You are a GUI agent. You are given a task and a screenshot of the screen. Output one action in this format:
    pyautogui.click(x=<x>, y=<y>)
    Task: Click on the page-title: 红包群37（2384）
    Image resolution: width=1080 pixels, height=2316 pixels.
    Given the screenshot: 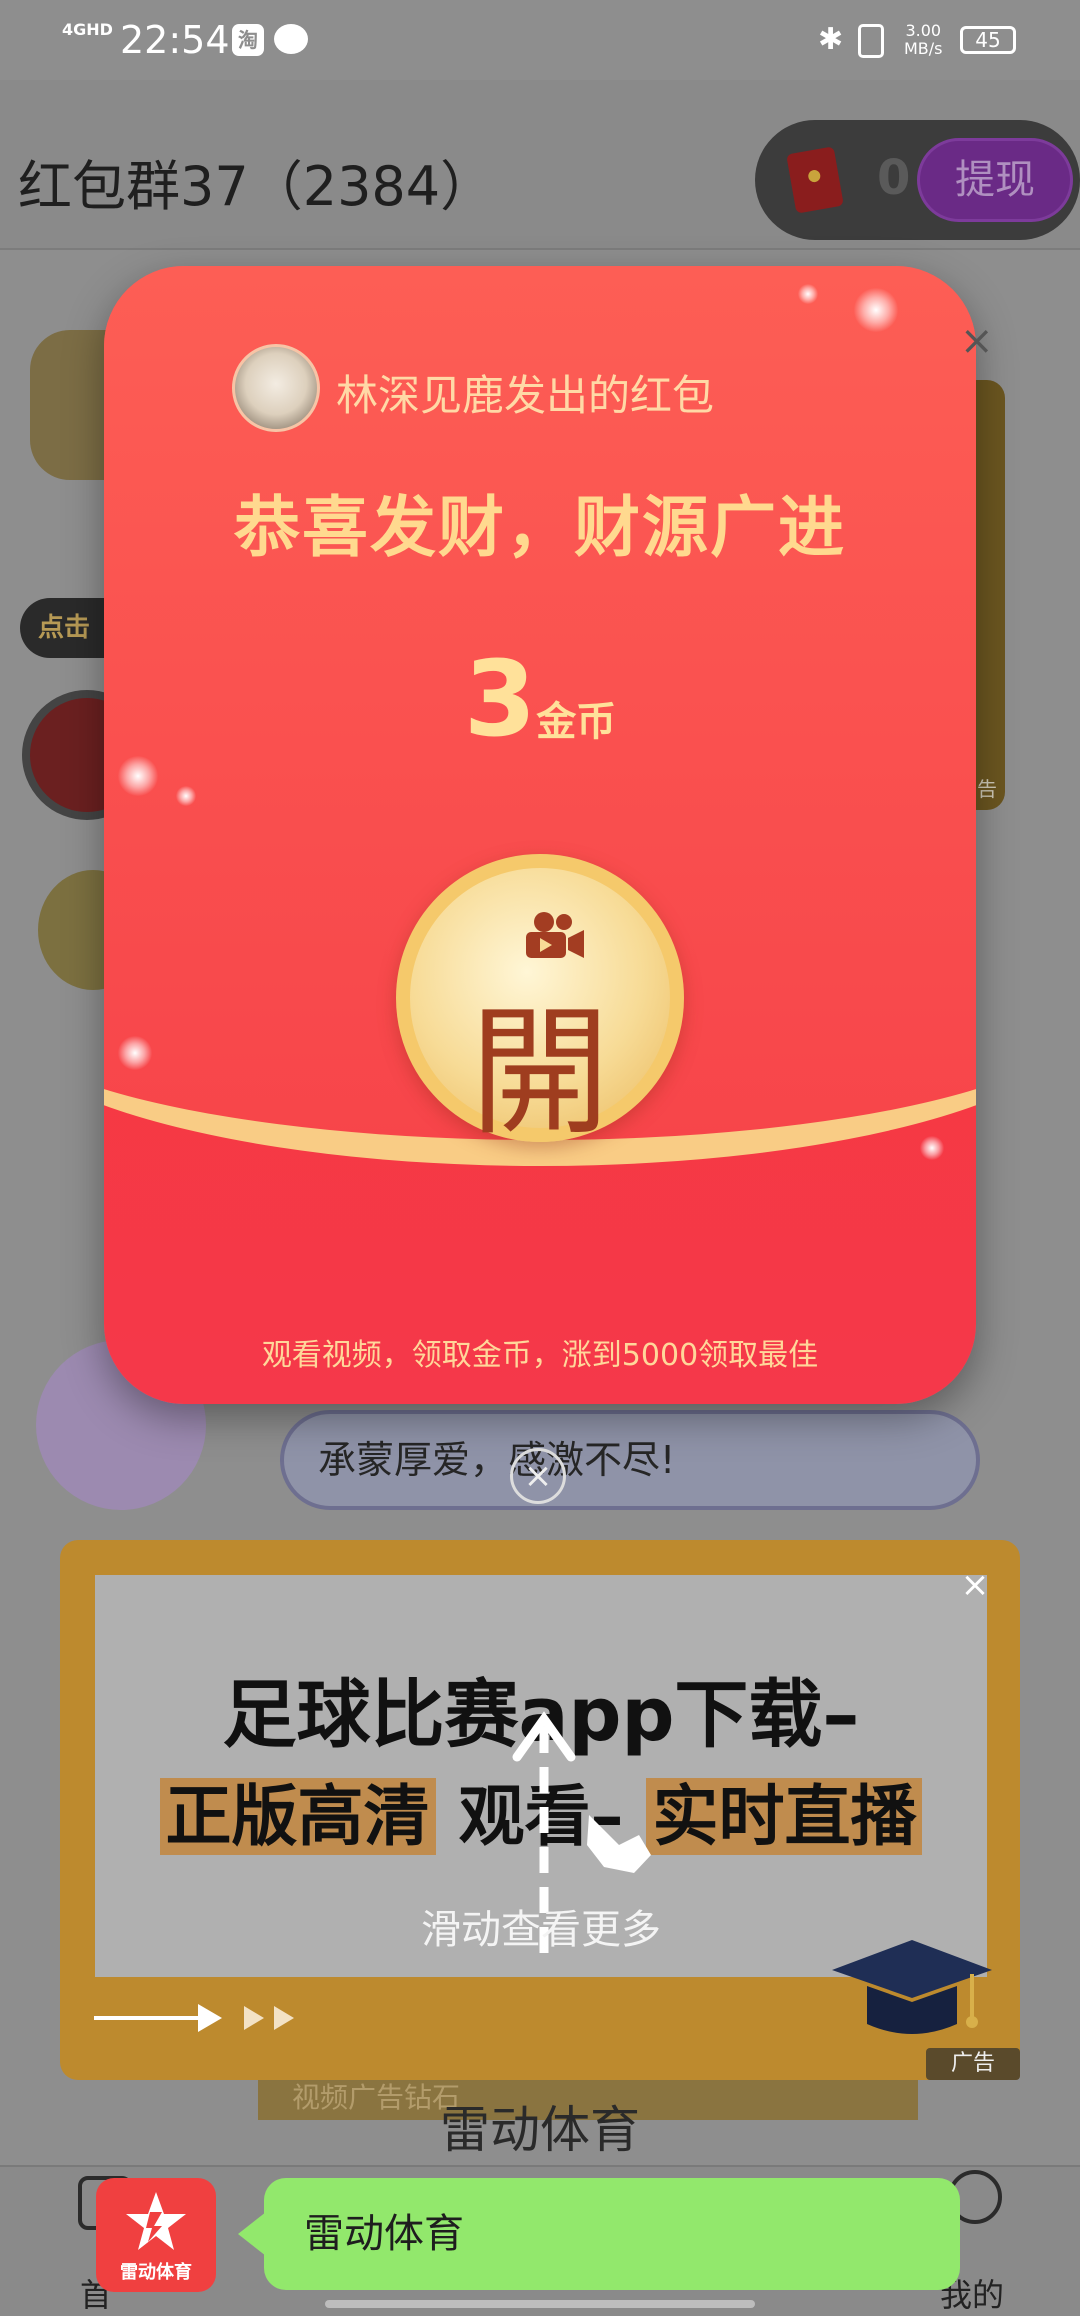 What is the action you would take?
    pyautogui.click(x=256, y=186)
    